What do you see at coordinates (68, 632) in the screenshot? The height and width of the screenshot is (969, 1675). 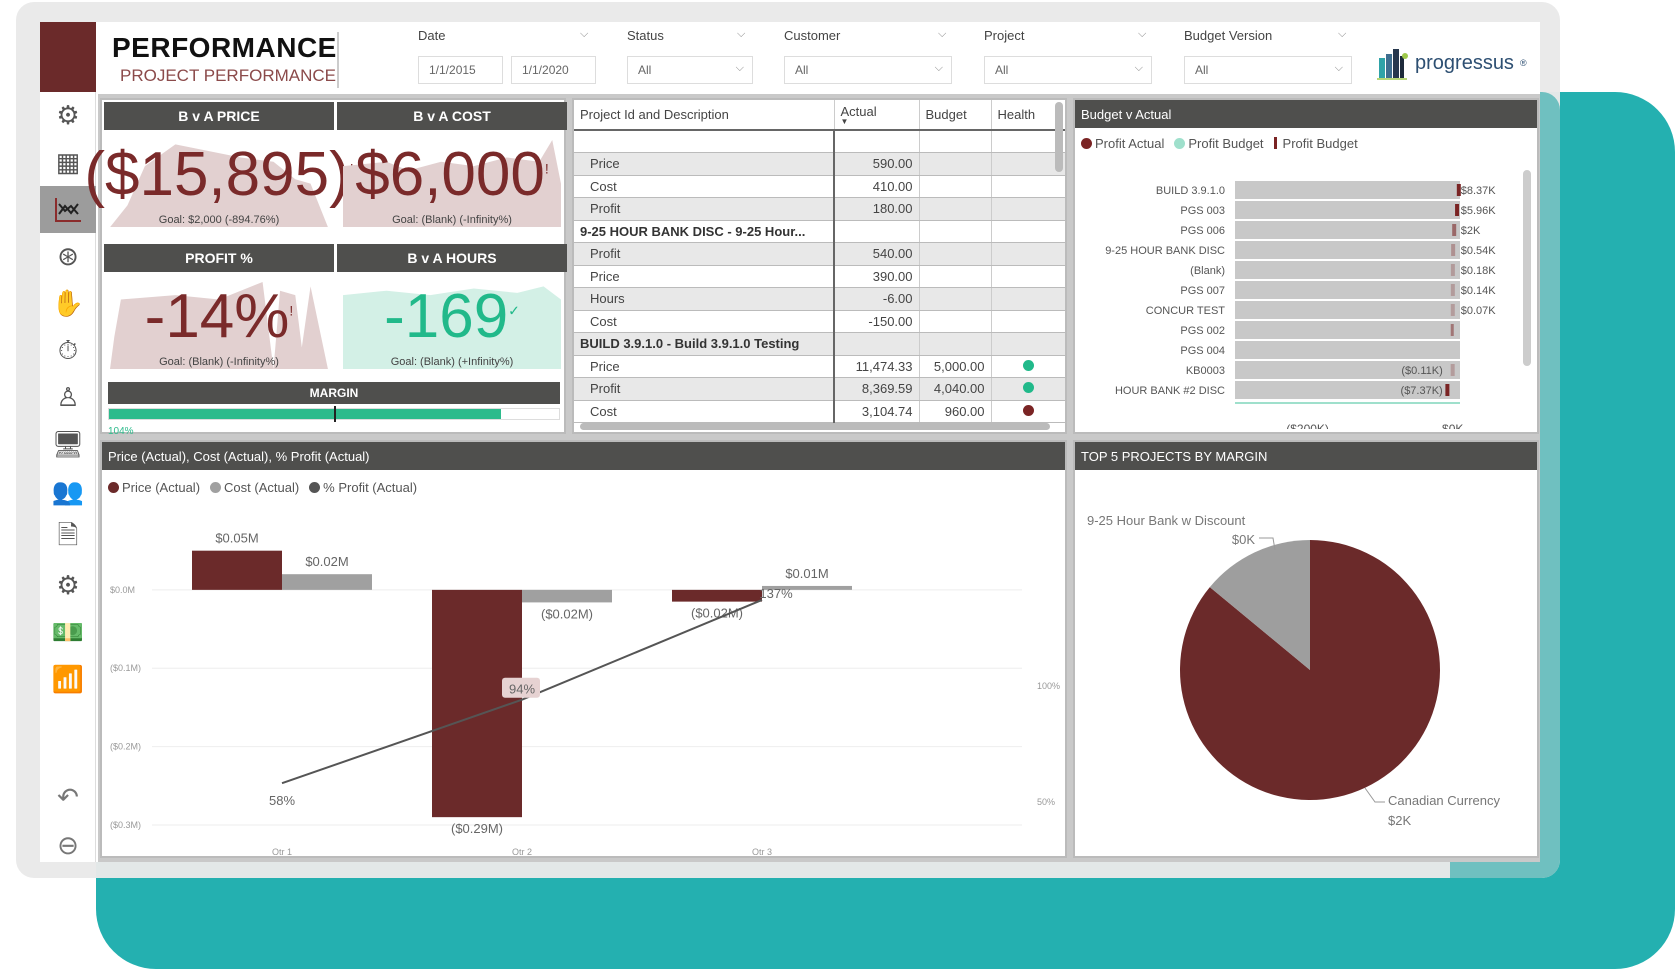 I see `cash-stack-icon: 💵` at bounding box center [68, 632].